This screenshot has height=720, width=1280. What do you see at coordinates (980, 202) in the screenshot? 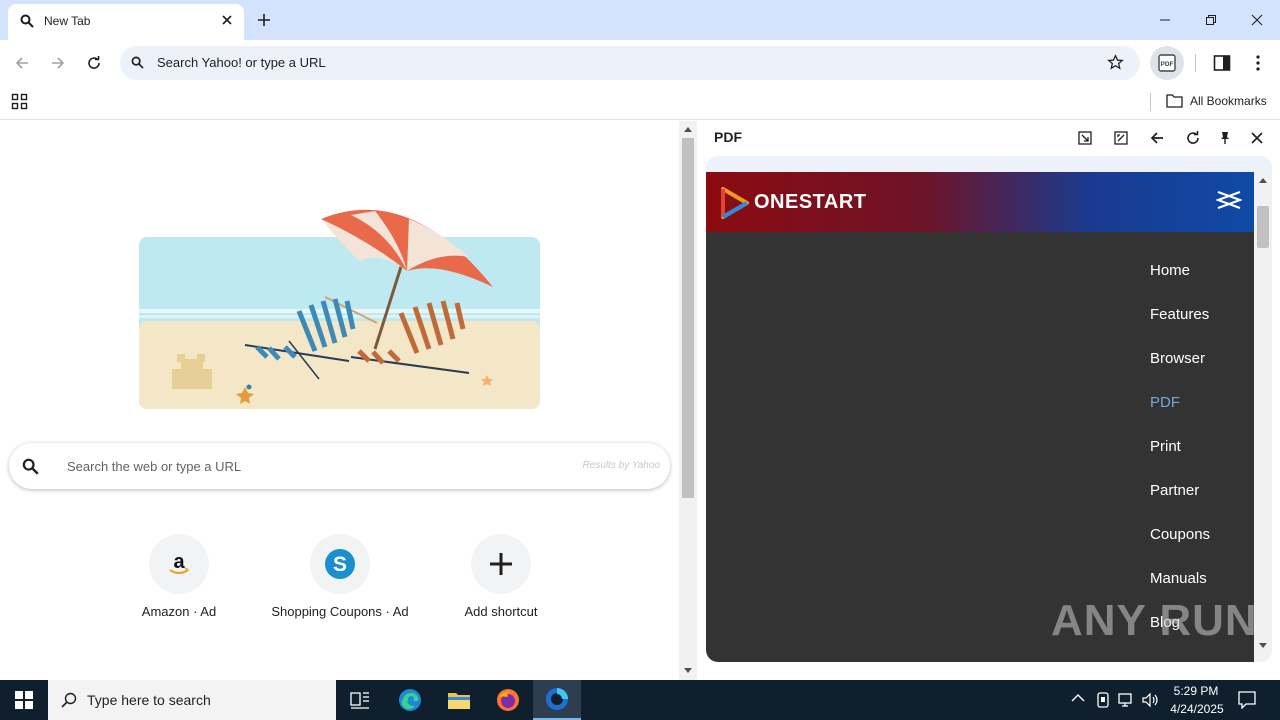
I see `onestart-header: ONESTART` at bounding box center [980, 202].